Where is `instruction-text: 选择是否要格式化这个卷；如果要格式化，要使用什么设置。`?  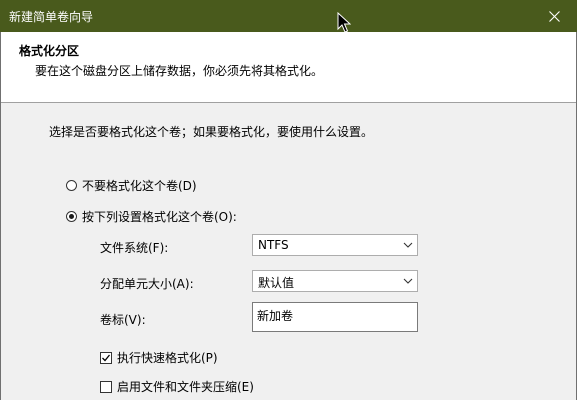
instruction-text: 选择是否要格式化这个卷；如果要格式化，要使用什么设置。 is located at coordinates (211, 132).